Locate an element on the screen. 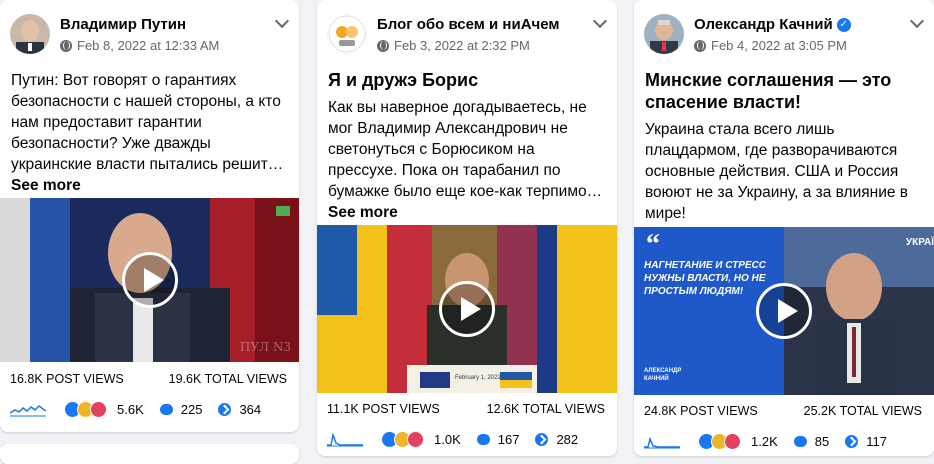 The height and width of the screenshot is (464, 934). total-views: 25.2K TOTAL VIEWS is located at coordinates (862, 411).